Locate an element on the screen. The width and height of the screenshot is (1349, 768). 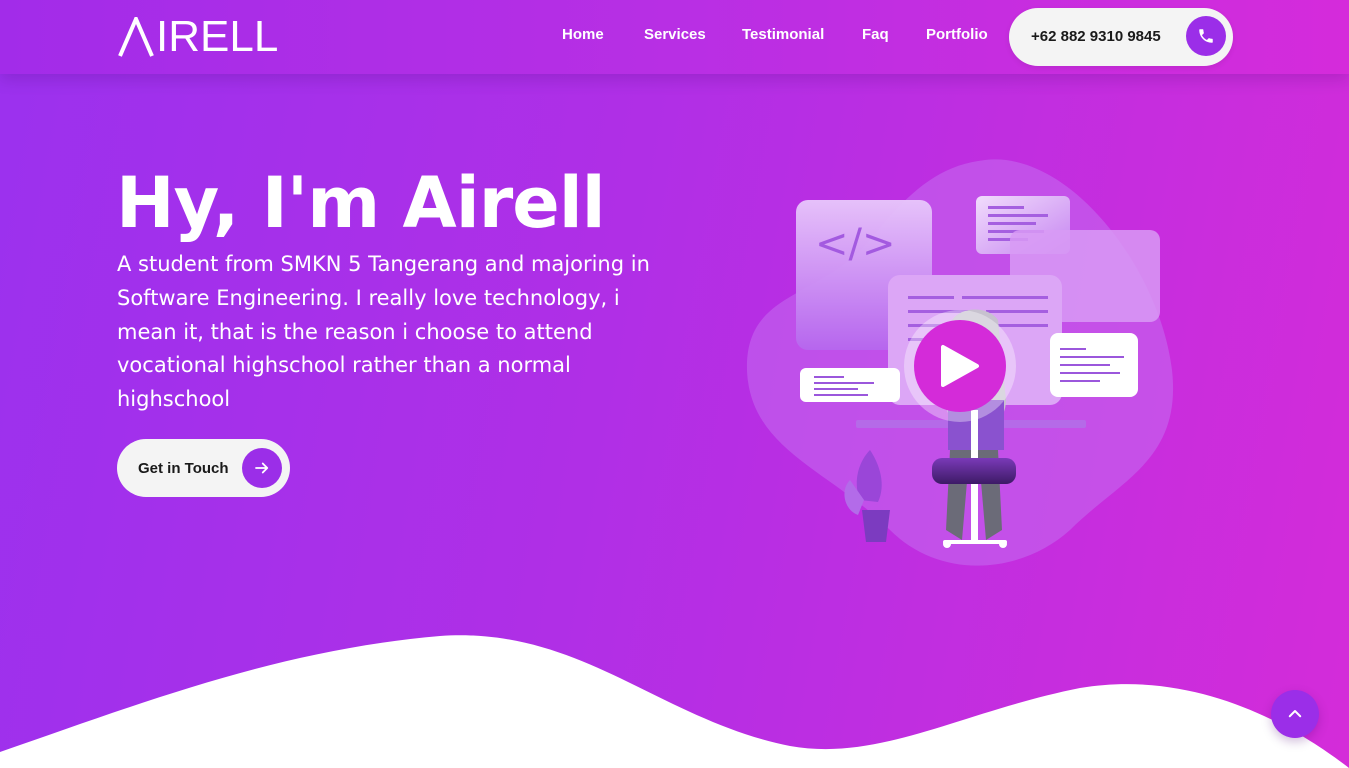
nav-home: Home is located at coordinates (583, 34).